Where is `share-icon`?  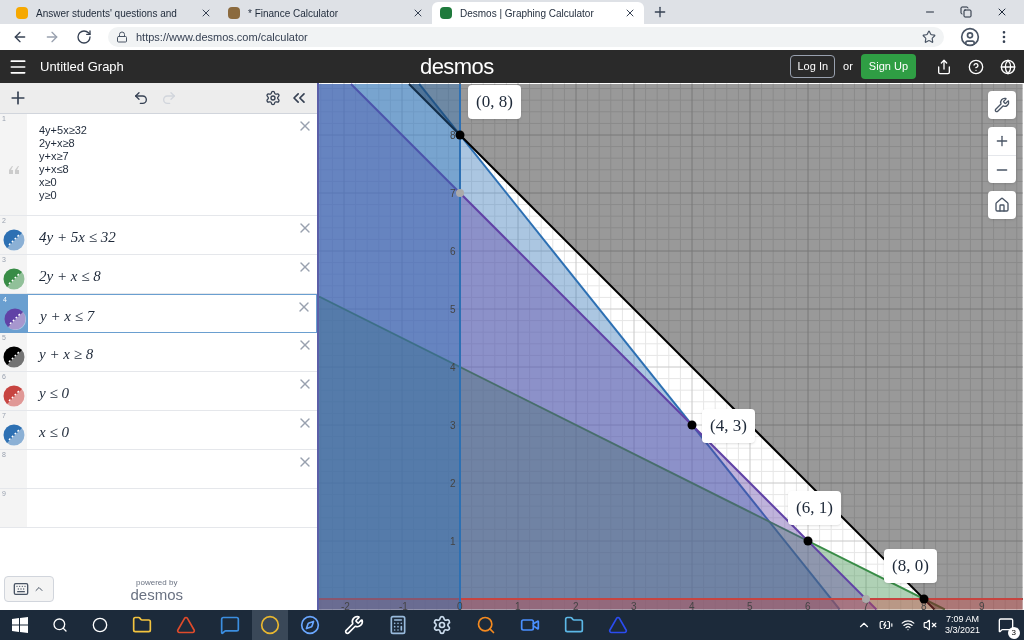 share-icon is located at coordinates (944, 66).